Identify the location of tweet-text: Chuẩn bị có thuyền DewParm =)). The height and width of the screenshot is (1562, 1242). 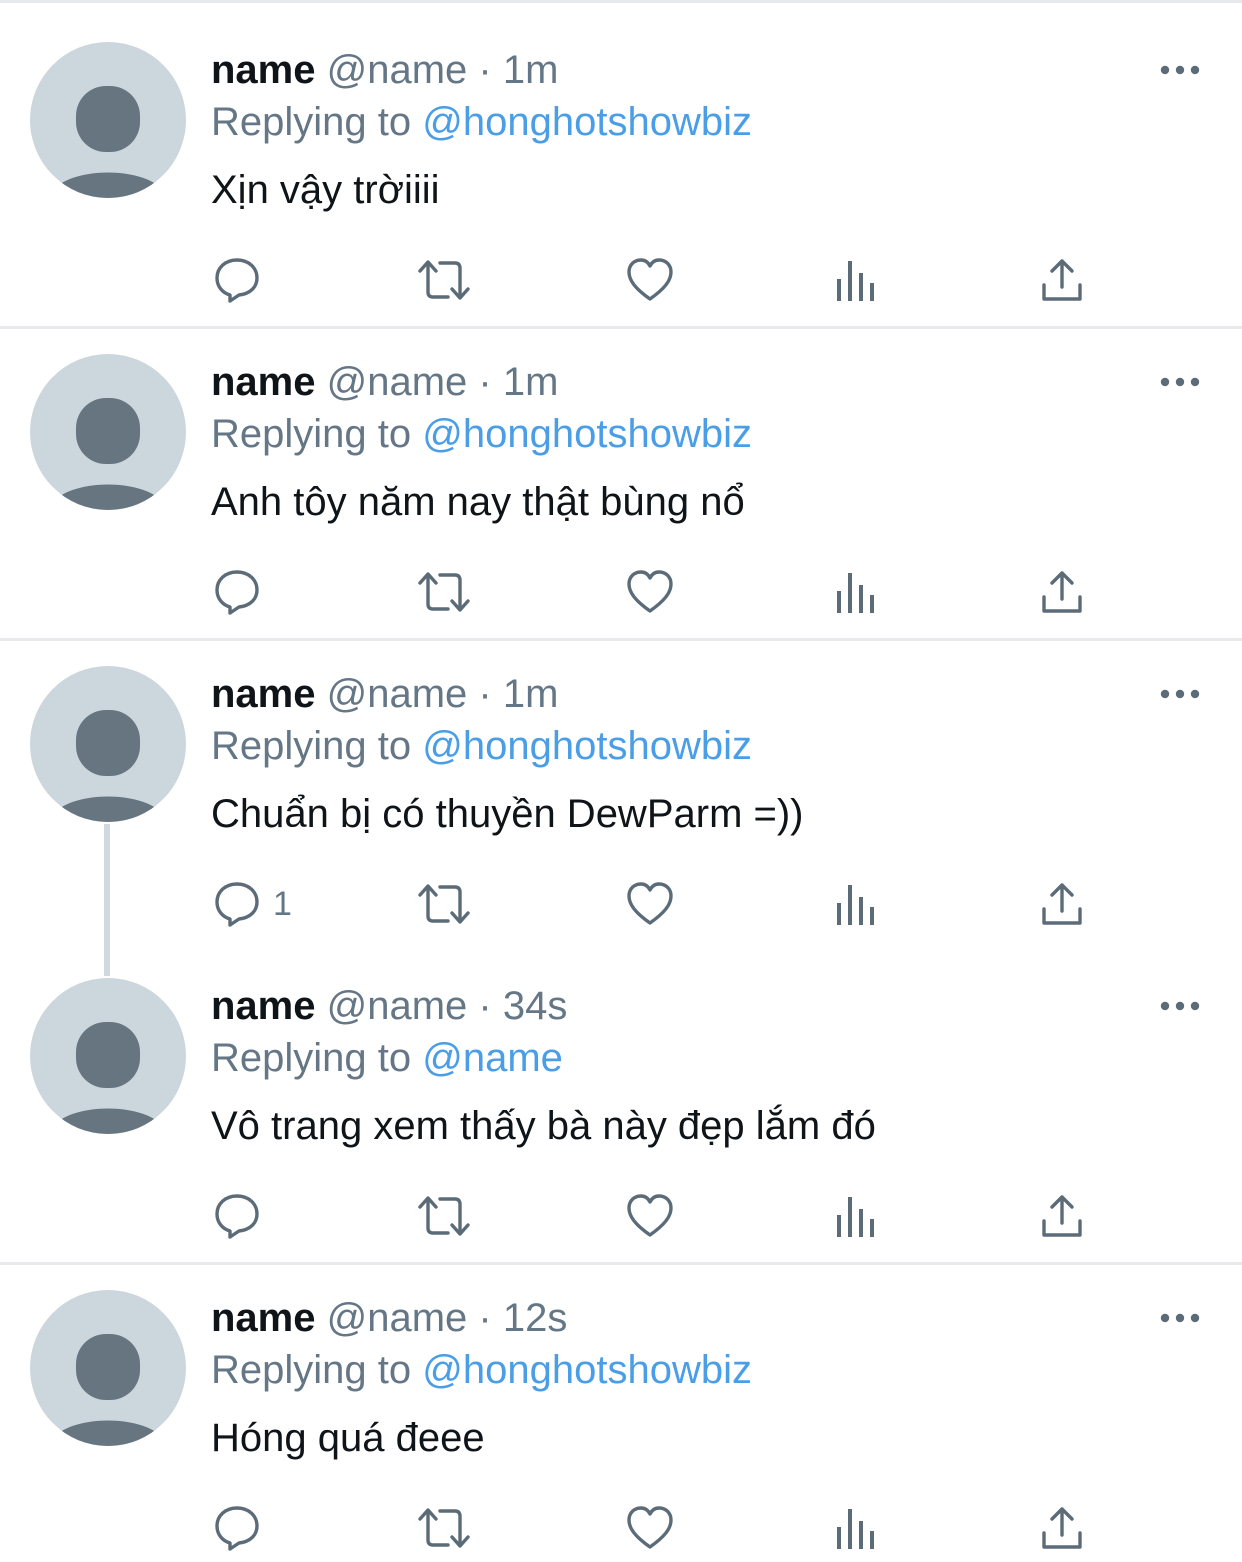
(507, 814).